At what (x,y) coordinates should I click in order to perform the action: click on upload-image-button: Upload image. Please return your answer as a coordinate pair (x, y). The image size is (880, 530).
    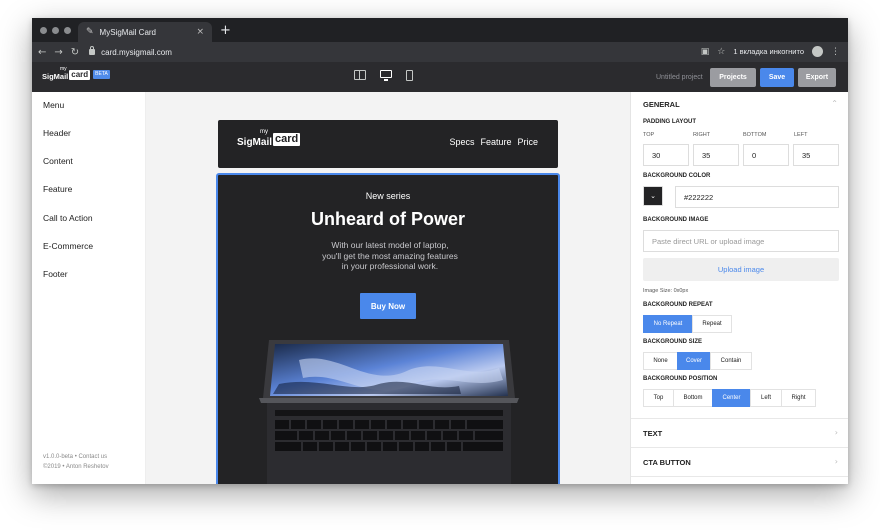
    Looking at the image, I should click on (741, 269).